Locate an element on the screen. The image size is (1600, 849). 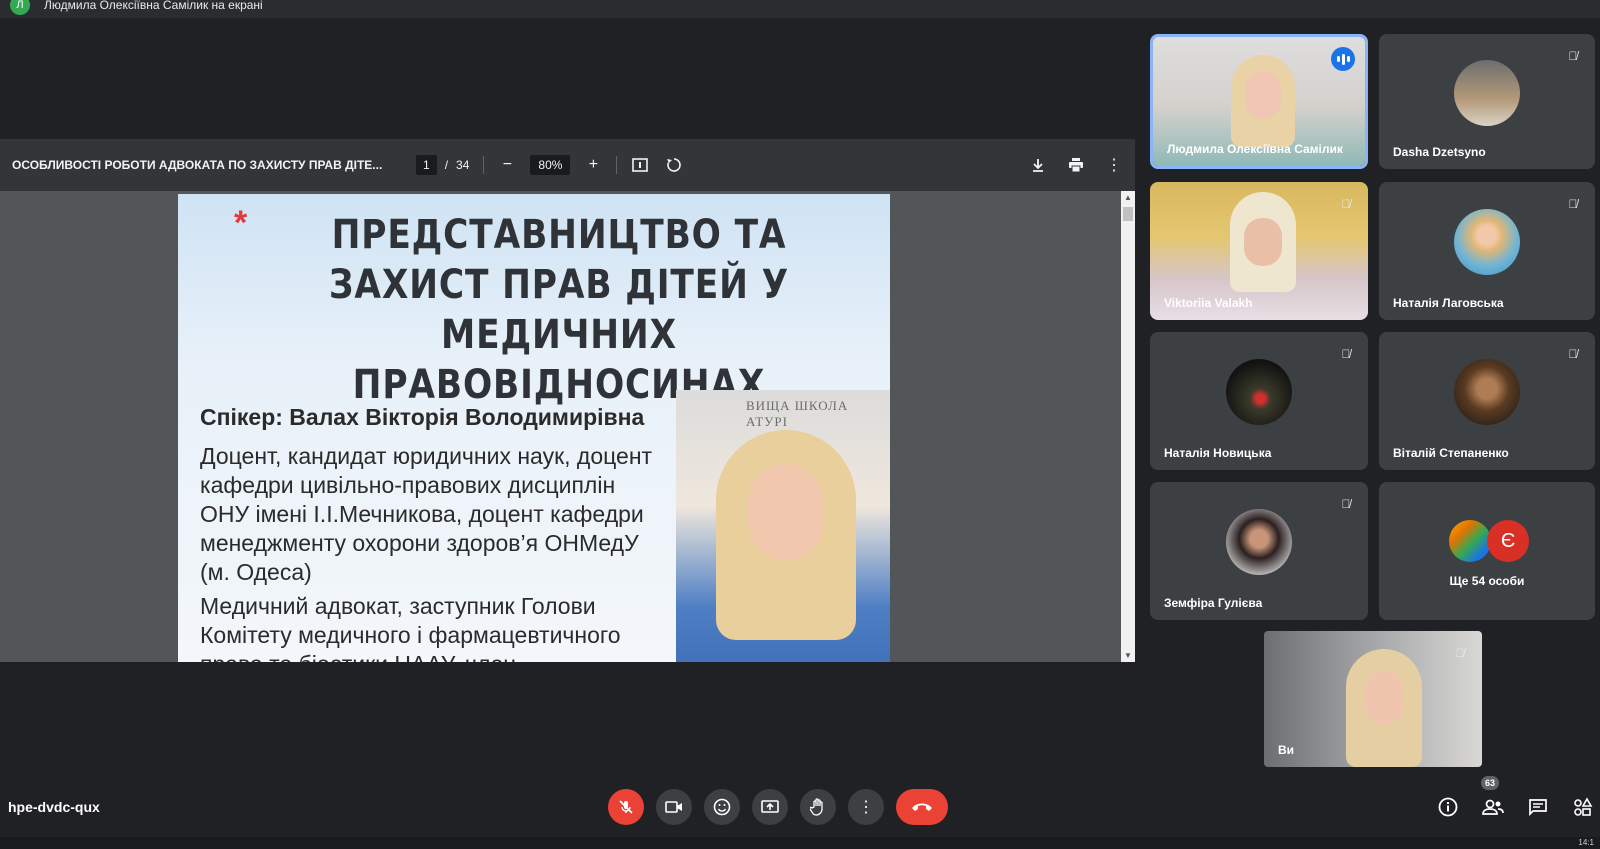
speaker-photo: ВИЩА ШКОЛА АТУРІ is located at coordinates (783, 526).